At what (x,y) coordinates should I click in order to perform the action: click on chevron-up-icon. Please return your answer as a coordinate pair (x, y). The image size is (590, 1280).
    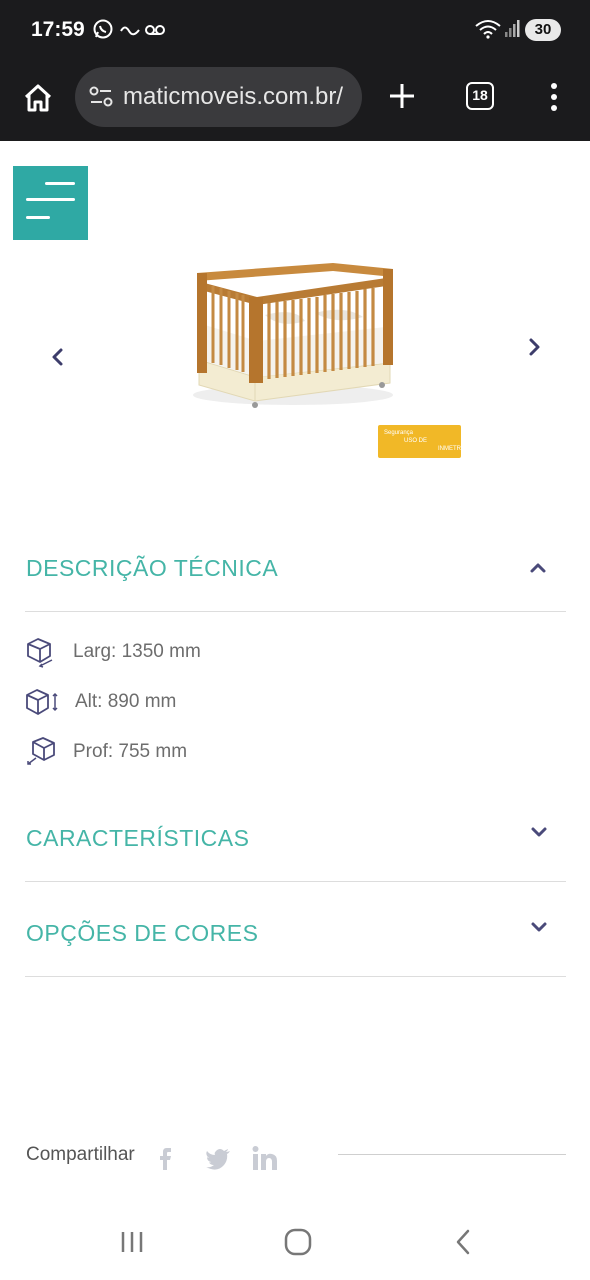
    Looking at the image, I should click on (538, 568).